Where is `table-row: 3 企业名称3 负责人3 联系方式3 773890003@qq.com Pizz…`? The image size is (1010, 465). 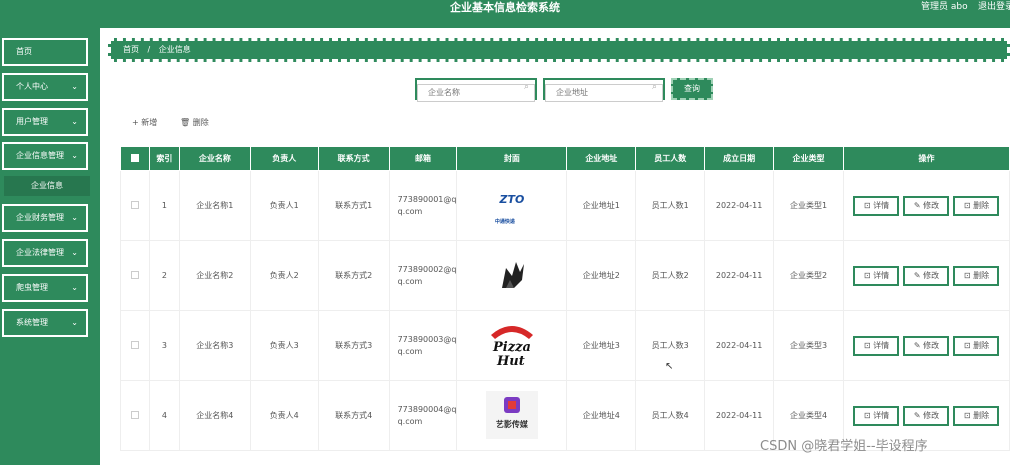 table-row: 3 企业名称3 负责人3 联系方式3 773890003@qq.com Pizz… is located at coordinates (565, 345).